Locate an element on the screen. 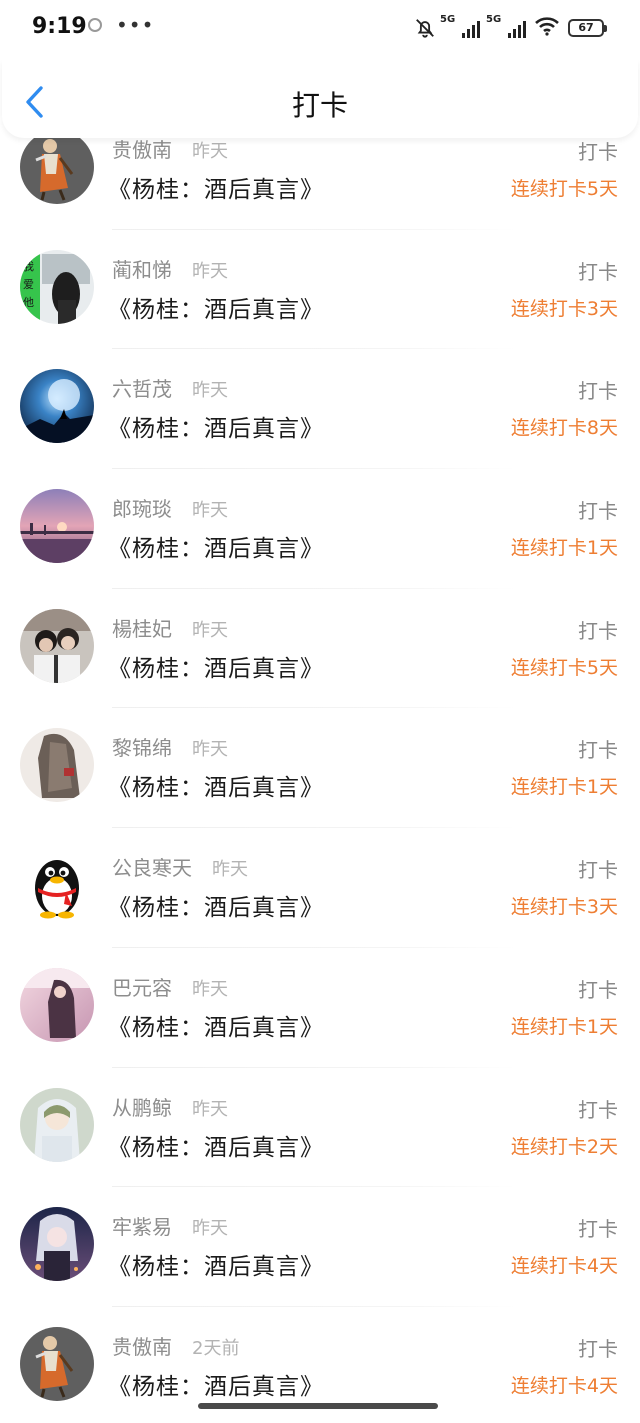  wifi-icon is located at coordinates (547, 28).